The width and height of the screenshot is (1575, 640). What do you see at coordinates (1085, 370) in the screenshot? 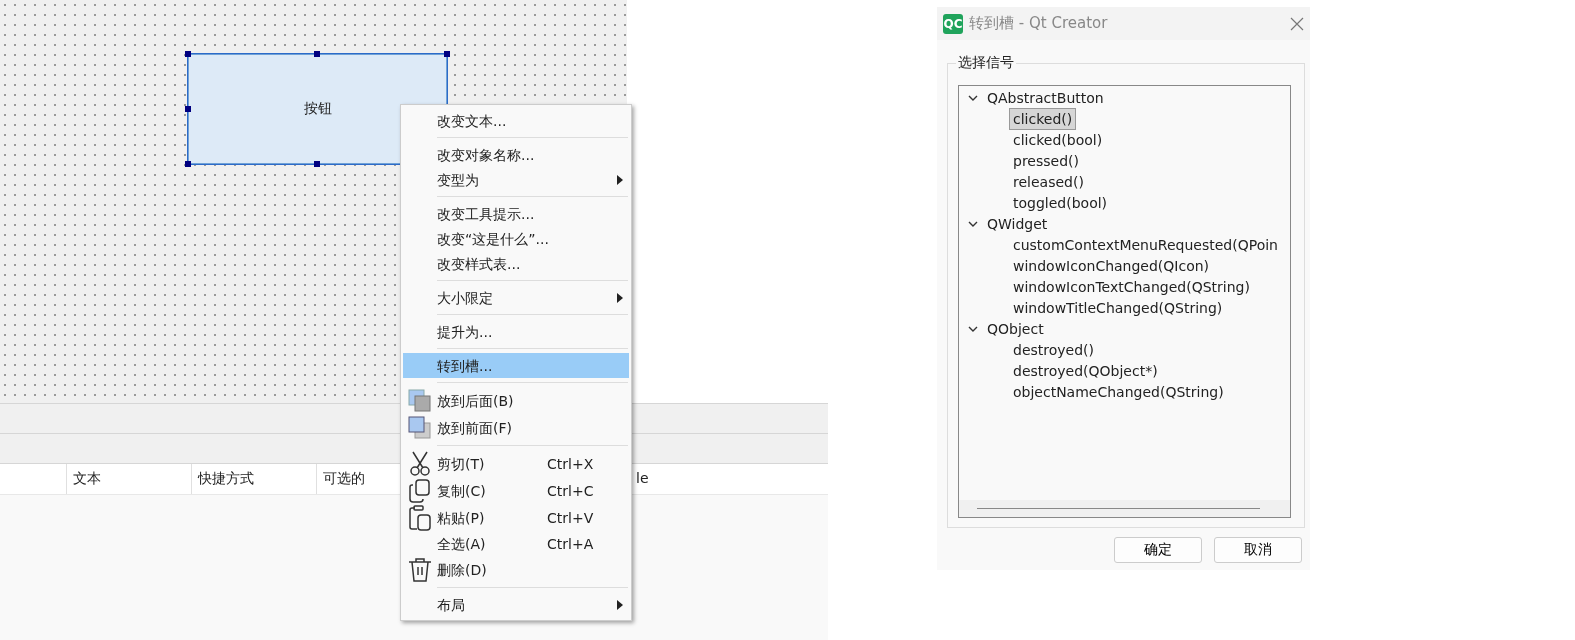
I see `tree-item: destroyed(QObject*)` at bounding box center [1085, 370].